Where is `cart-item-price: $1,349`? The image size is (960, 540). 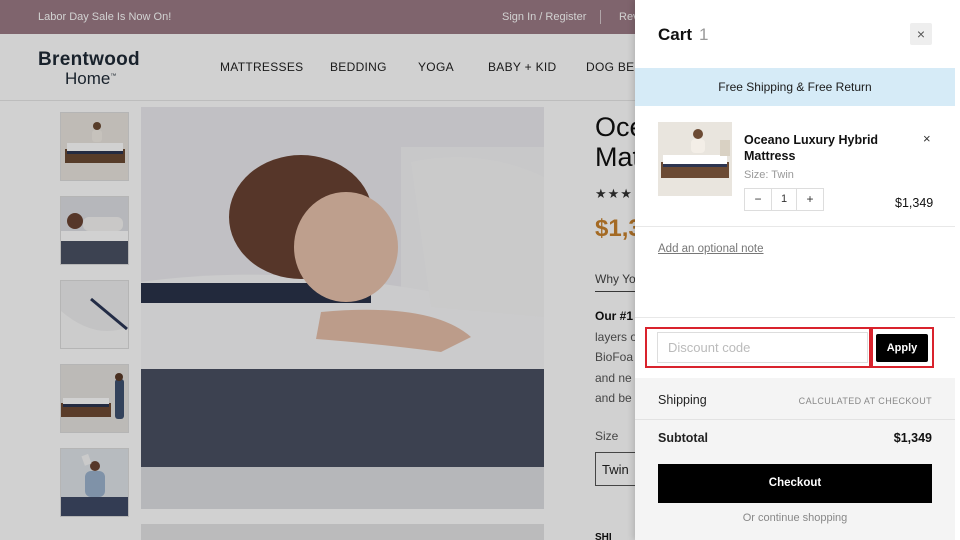 cart-item-price: $1,349 is located at coordinates (914, 203).